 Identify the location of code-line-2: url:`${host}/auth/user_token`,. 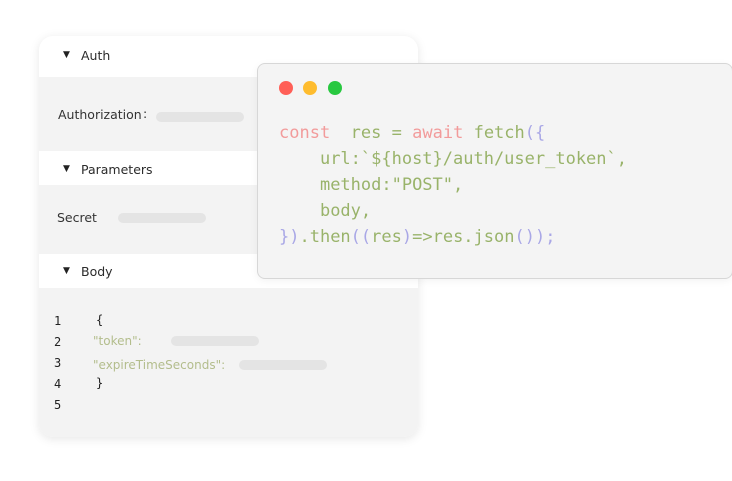
(453, 159).